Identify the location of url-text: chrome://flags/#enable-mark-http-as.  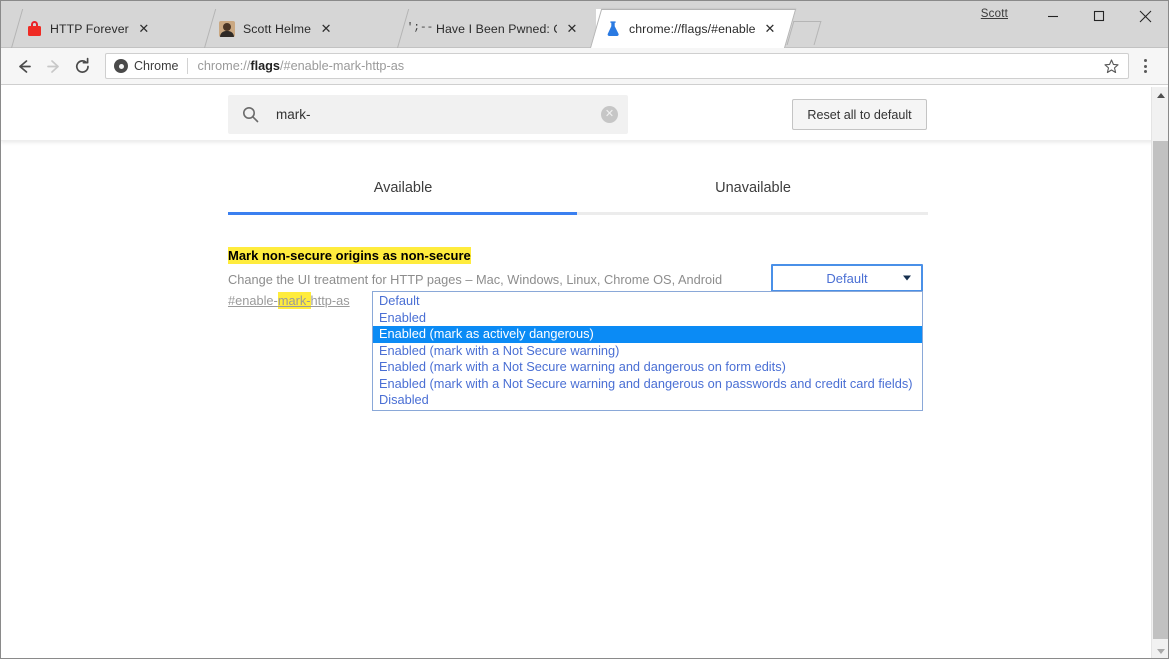
(300, 66).